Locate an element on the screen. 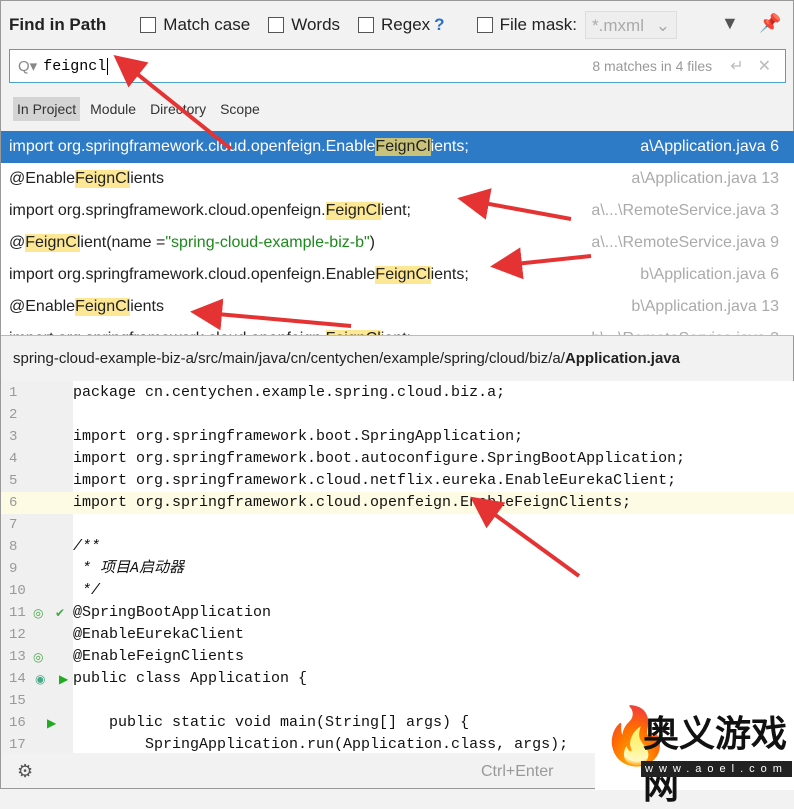 Image resolution: width=794 pixels, height=809 pixels. line-number: 14 is located at coordinates (17, 679).